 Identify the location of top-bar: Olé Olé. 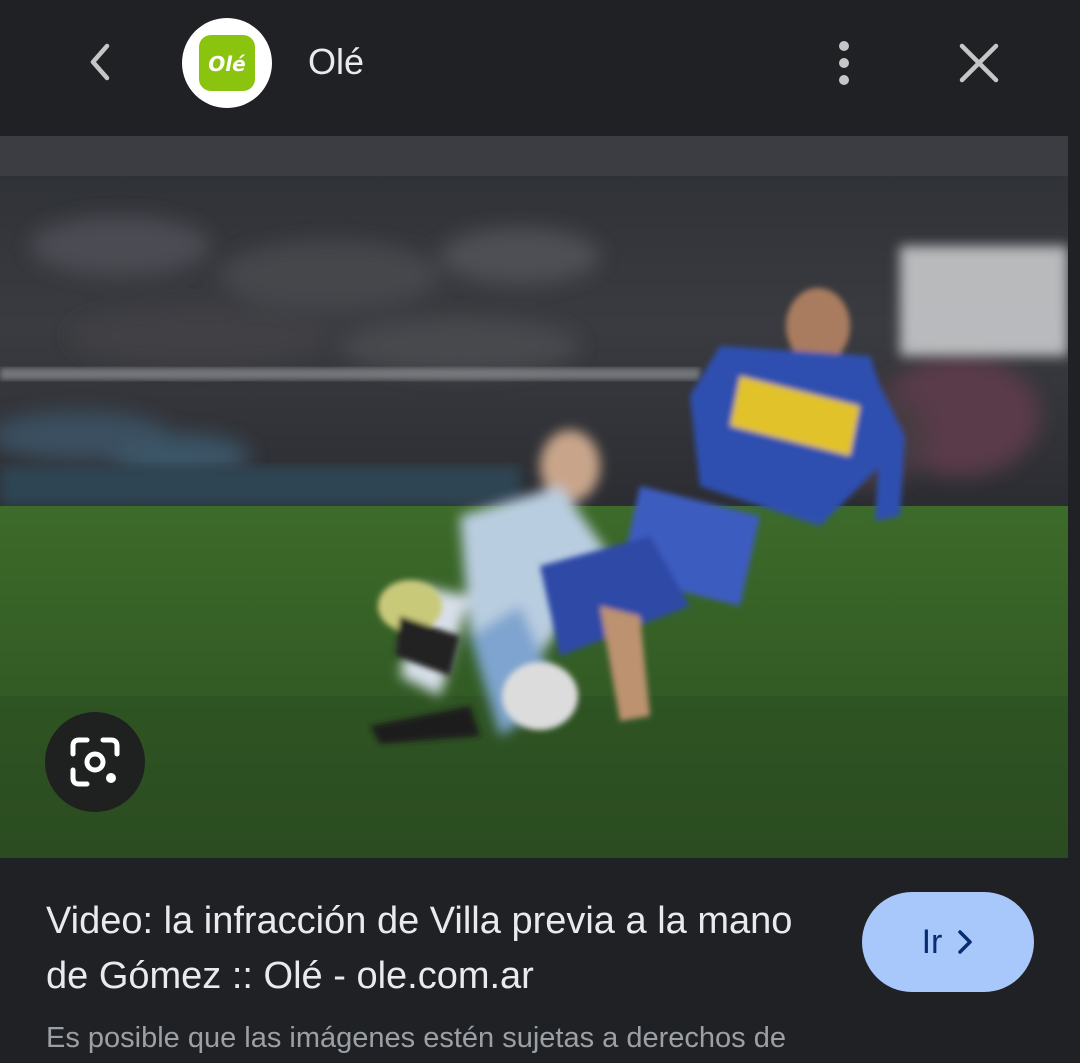
(540, 68).